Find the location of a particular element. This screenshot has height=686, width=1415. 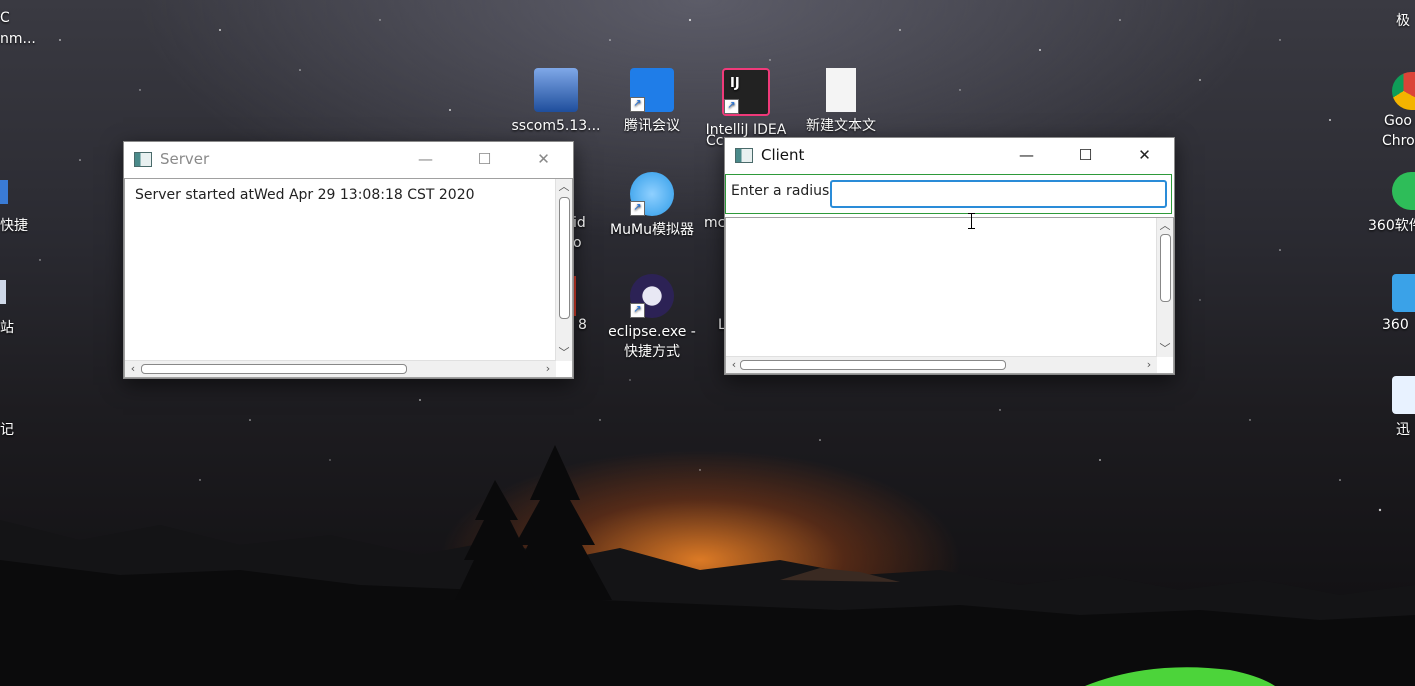

desktop-partial-label: o is located at coordinates (577, 243).